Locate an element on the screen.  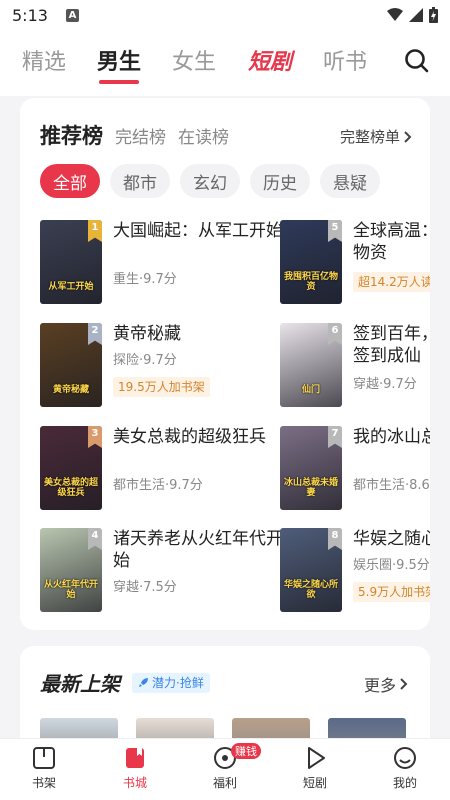
book-item: 美女总裁的超级狂兵 3 美女总裁的超级狂兵 都市生活·9.7分 is located at coordinates (165, 469).